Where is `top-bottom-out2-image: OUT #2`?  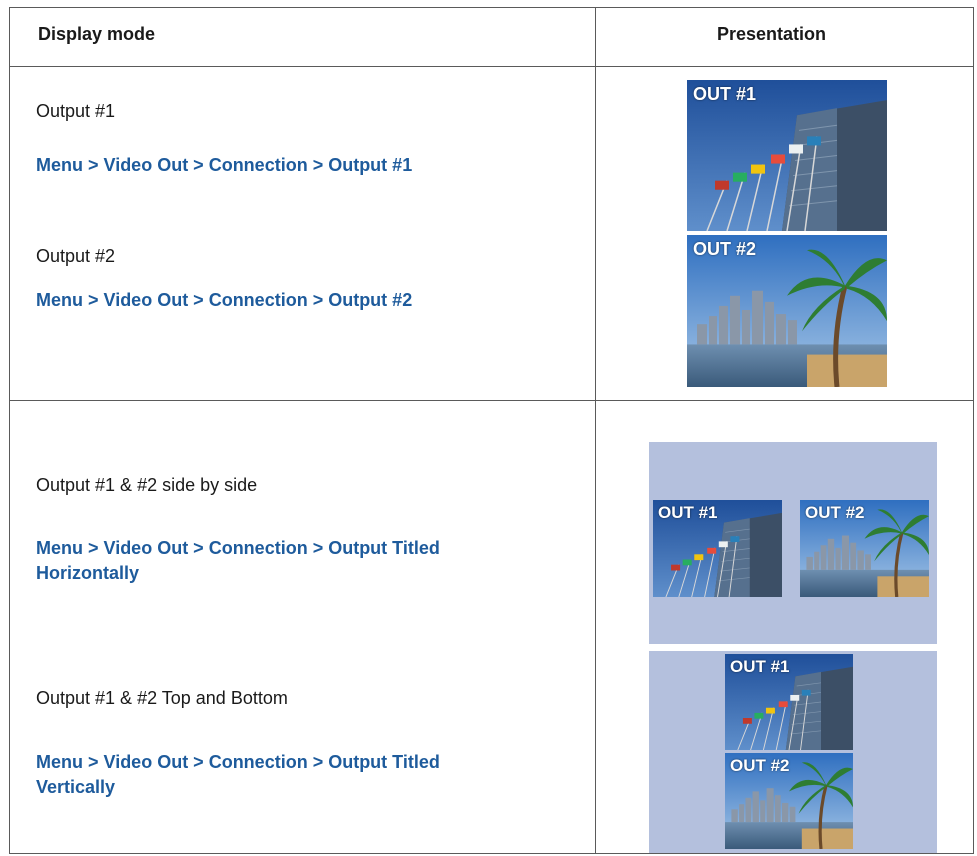
top-bottom-out2-image: OUT #2 is located at coordinates (789, 801).